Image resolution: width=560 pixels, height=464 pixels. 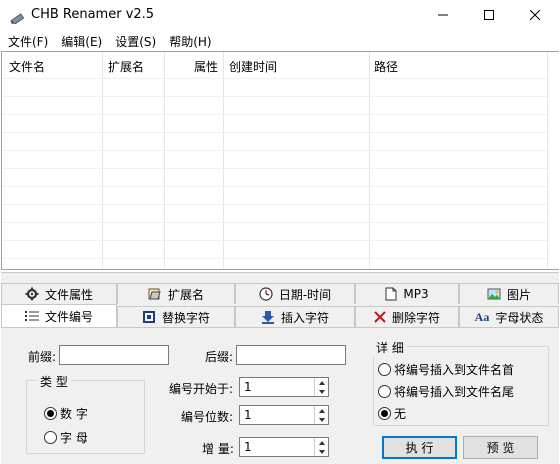 What do you see at coordinates (482, 316) in the screenshot?
I see `letter-case-icon: Aa` at bounding box center [482, 316].